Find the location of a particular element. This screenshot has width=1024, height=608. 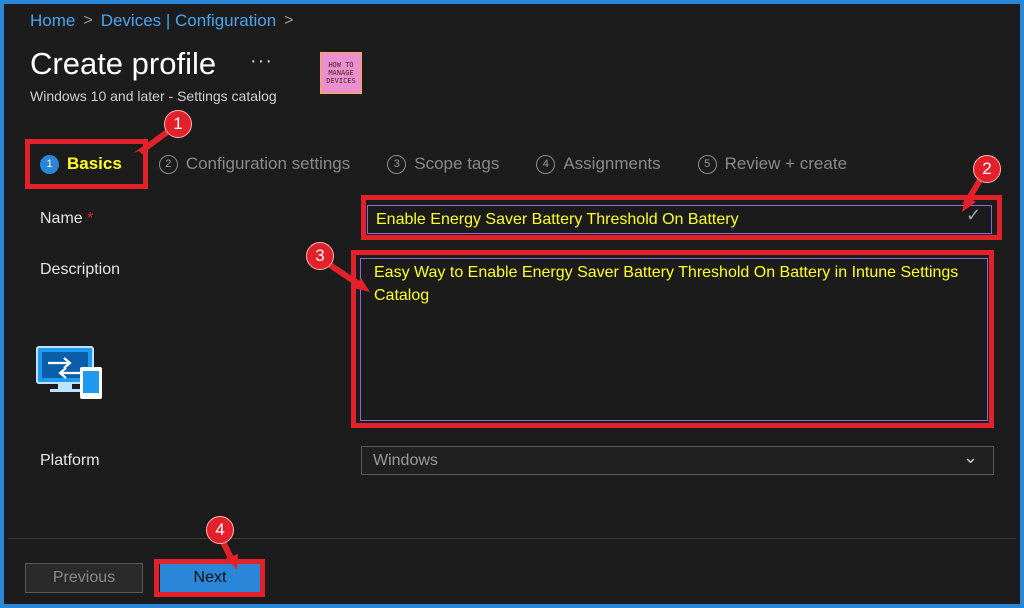

annotation-badge-3: 3 is located at coordinates (320, 256).